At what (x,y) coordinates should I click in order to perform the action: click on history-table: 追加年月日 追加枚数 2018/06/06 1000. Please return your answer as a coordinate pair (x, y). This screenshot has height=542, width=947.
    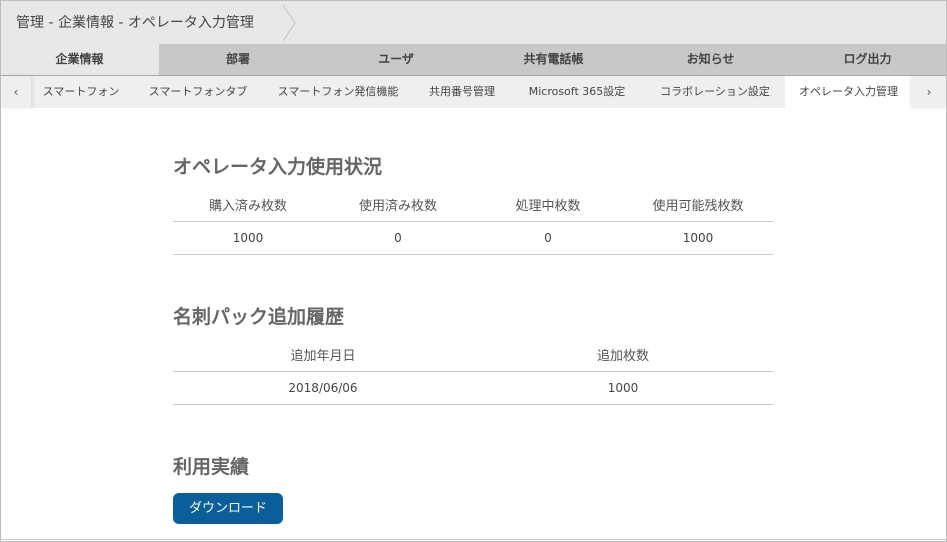
    Looking at the image, I should click on (473, 371).